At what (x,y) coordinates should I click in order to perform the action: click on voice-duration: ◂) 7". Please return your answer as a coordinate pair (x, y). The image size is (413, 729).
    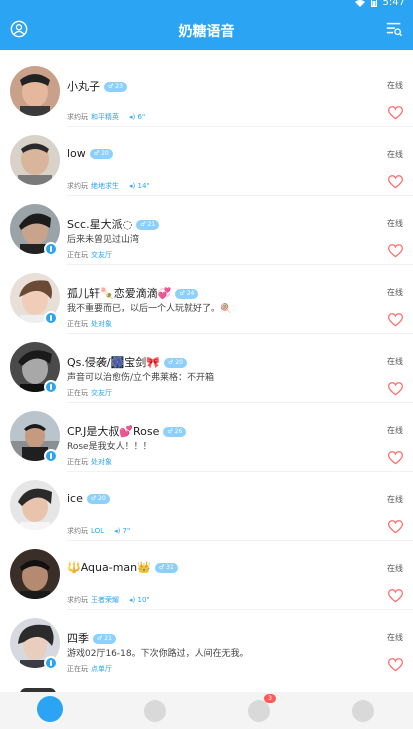
    Looking at the image, I should click on (122, 531).